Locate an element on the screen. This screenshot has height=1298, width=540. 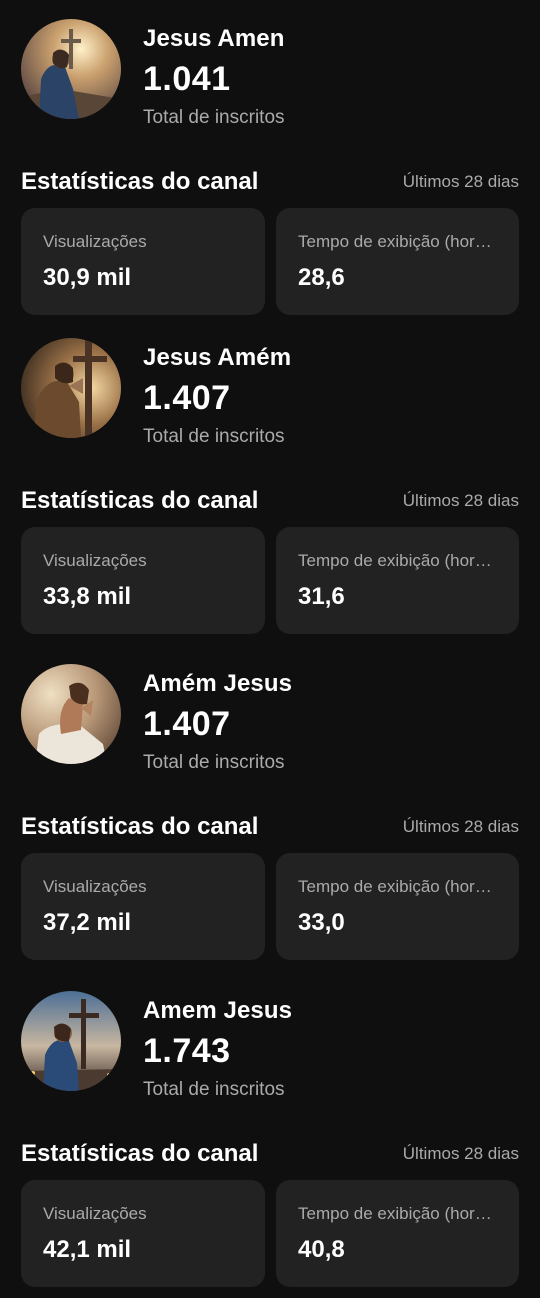
watch-time-card: Tempo de exibição (horas) 28,6 is located at coordinates (397, 261).